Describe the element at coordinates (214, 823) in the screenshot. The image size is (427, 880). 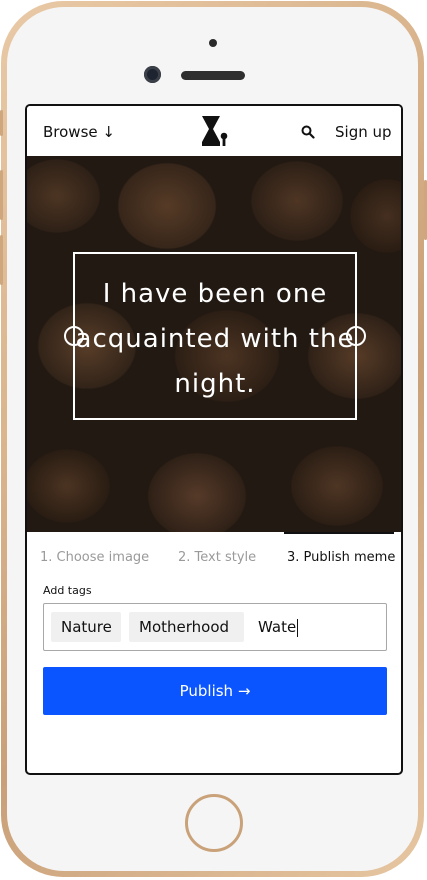
I see `home-button` at that location.